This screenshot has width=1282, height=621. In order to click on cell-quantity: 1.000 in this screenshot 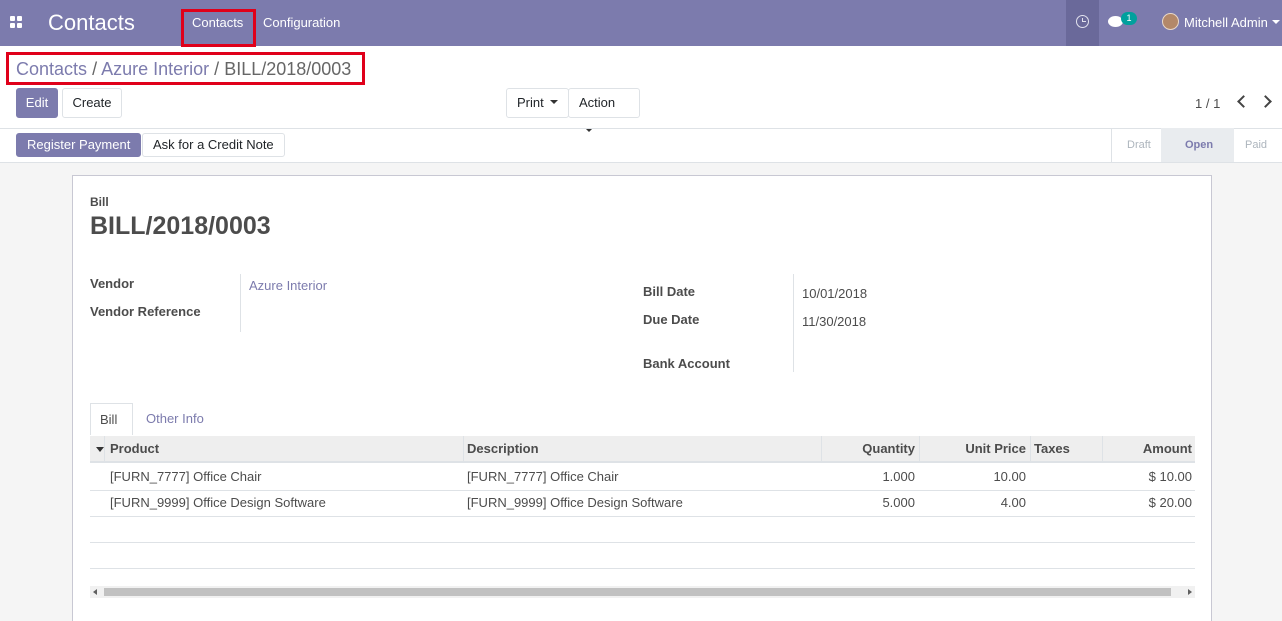, I will do `click(898, 476)`.